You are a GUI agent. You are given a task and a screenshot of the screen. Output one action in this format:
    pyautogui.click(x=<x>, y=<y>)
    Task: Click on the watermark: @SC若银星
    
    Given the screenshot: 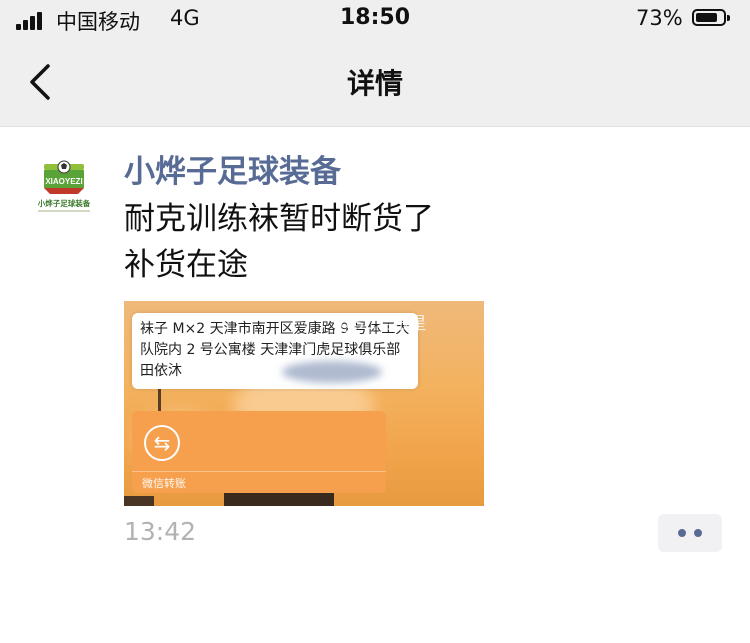 What is the action you would take?
    pyautogui.click(x=381, y=324)
    